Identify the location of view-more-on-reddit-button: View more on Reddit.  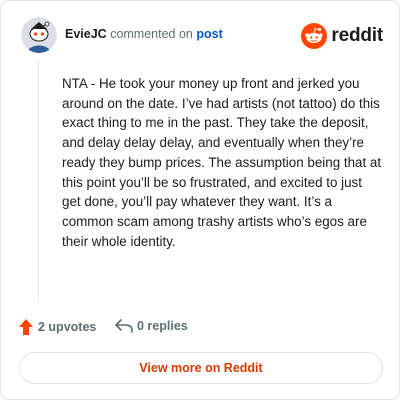
(201, 368).